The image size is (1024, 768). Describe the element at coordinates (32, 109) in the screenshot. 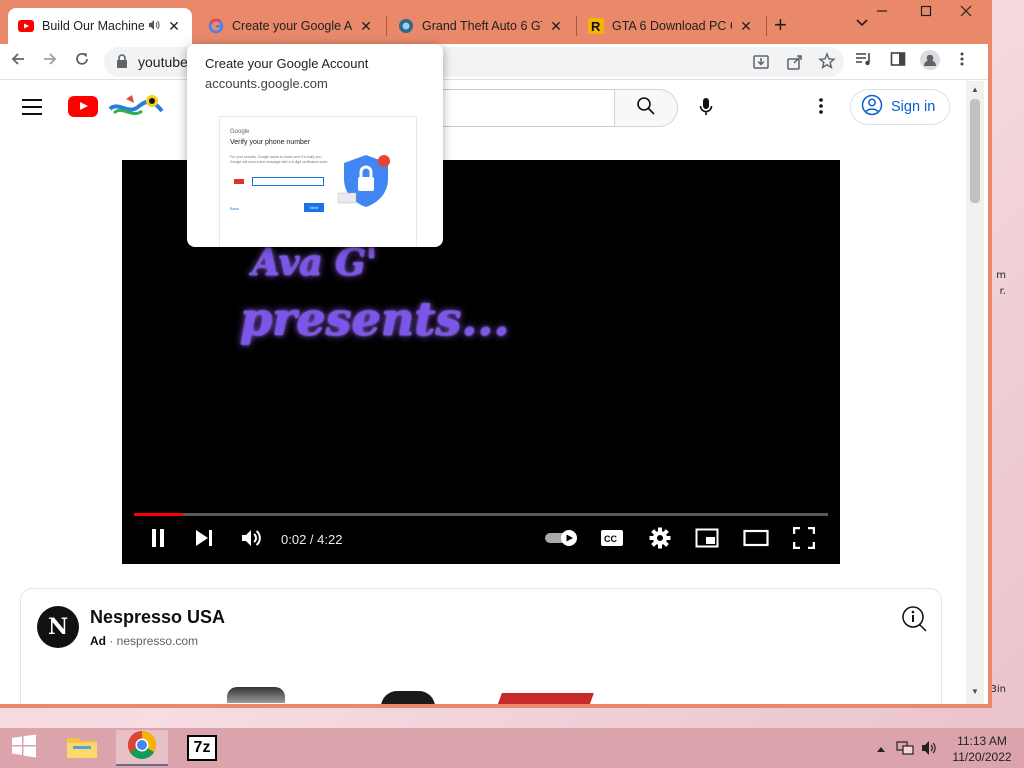

I see `hamburger-menu-icon` at that location.